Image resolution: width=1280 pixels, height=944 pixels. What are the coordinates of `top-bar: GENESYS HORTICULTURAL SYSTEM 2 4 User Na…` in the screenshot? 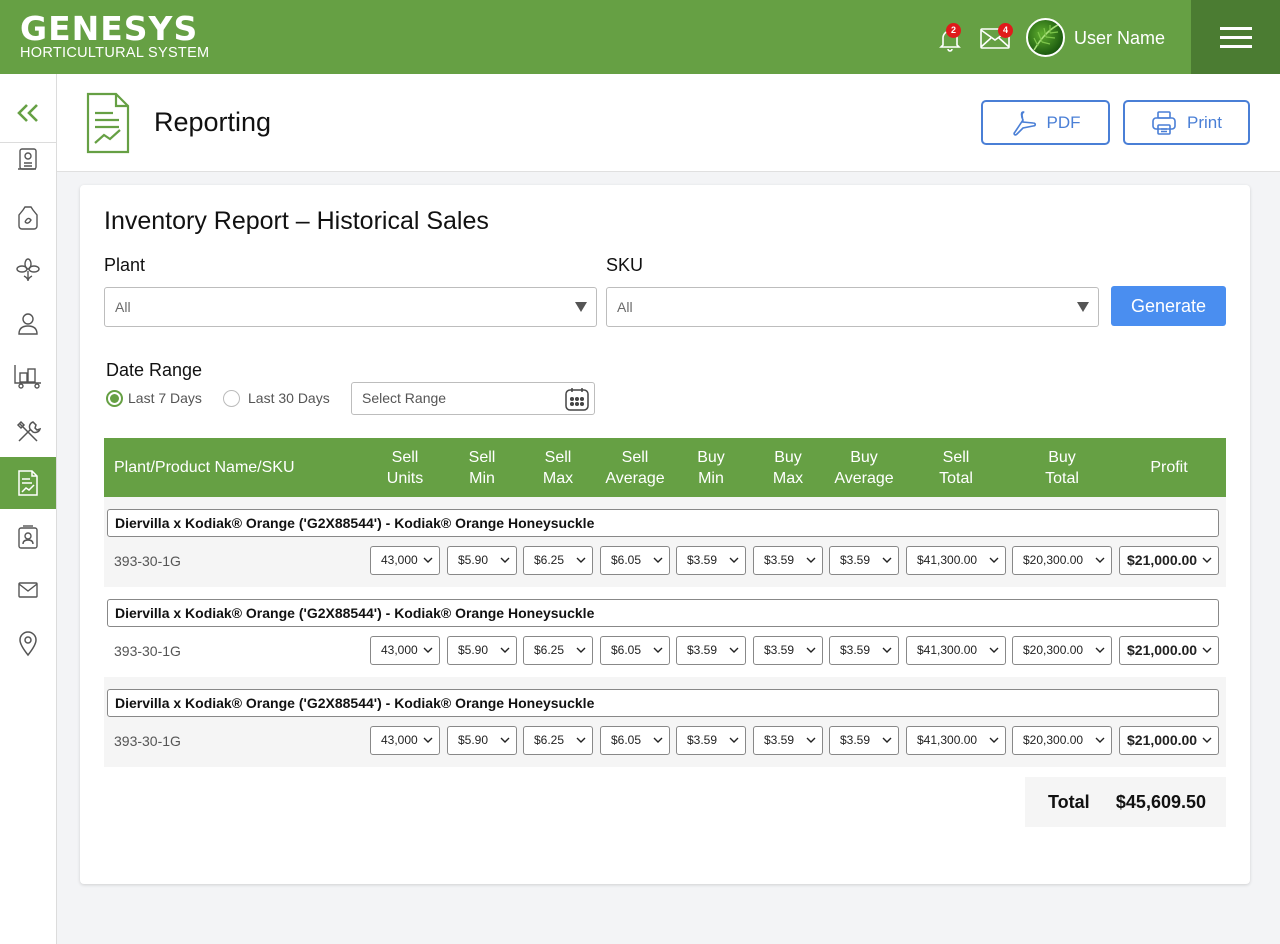 It's located at (640, 37).